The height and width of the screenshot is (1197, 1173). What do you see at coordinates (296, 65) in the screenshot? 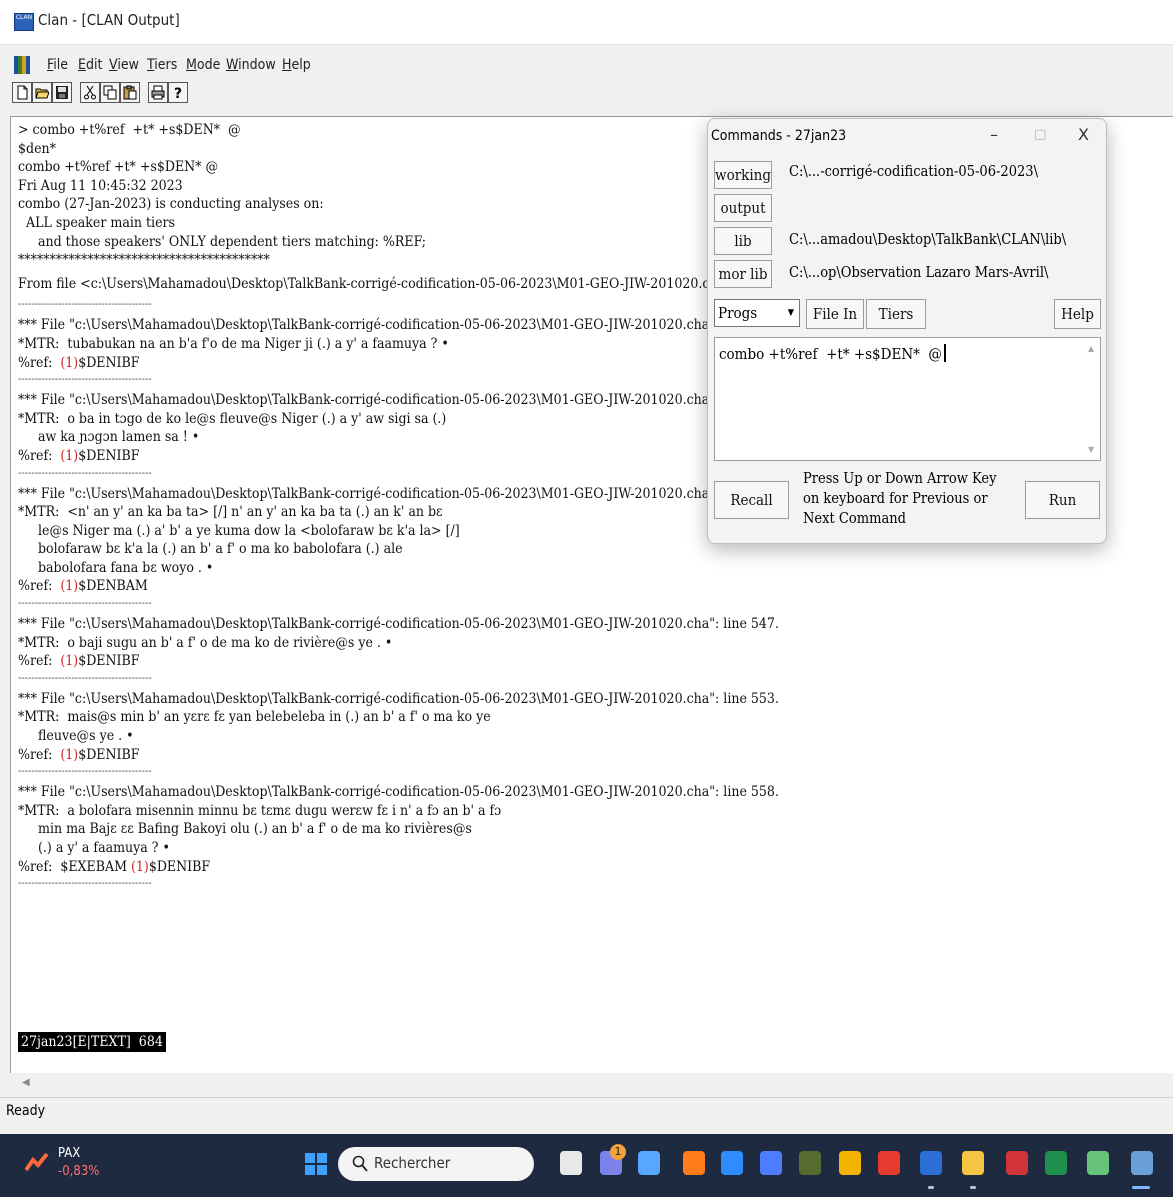
I see `menu-help: Help` at bounding box center [296, 65].